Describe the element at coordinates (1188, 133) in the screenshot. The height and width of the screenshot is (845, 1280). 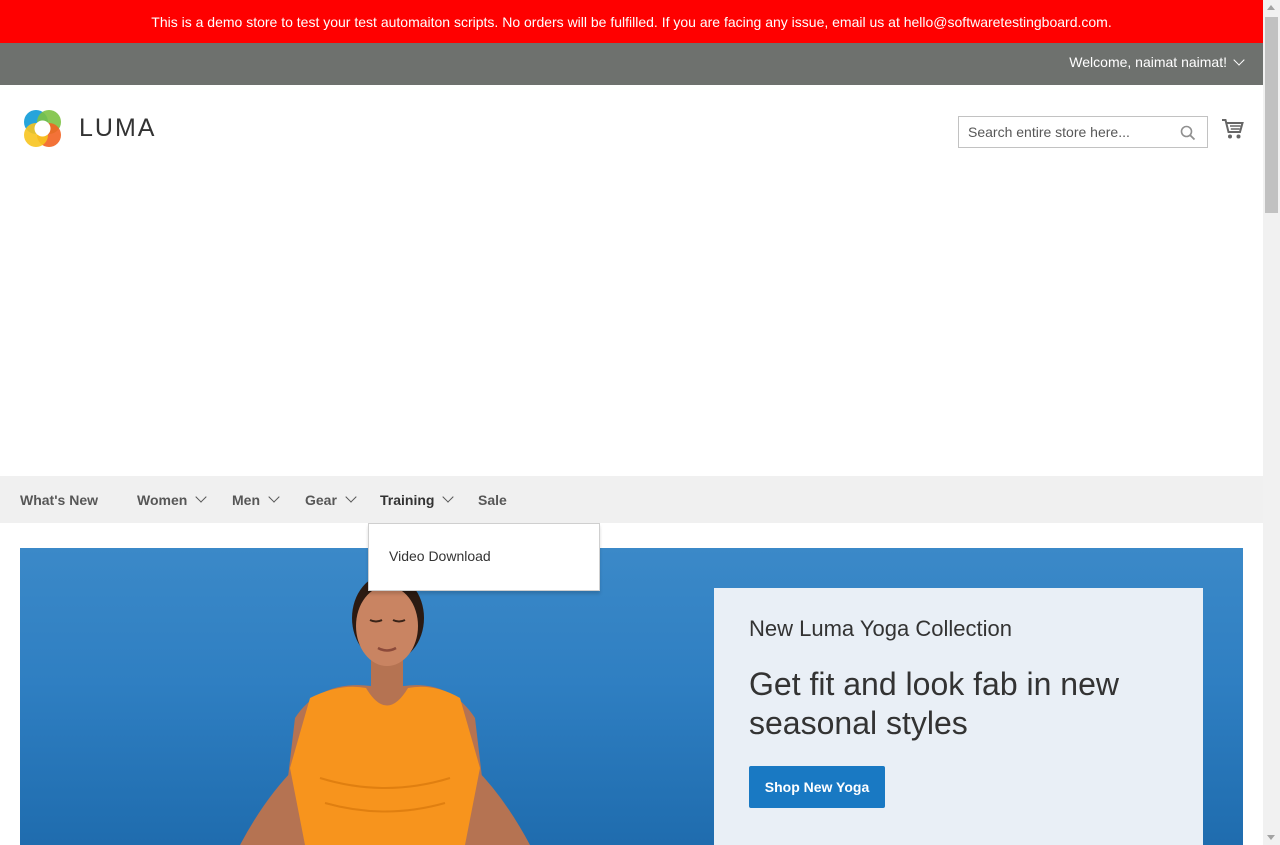
I see `search-icon` at that location.